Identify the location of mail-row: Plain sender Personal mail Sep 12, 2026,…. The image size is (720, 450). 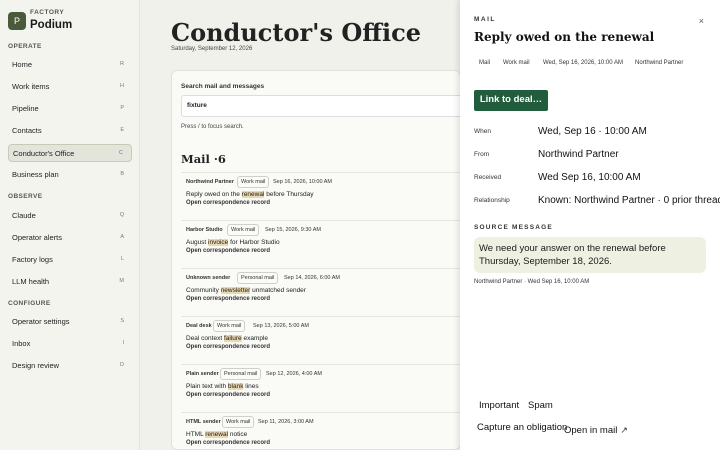
(320, 388).